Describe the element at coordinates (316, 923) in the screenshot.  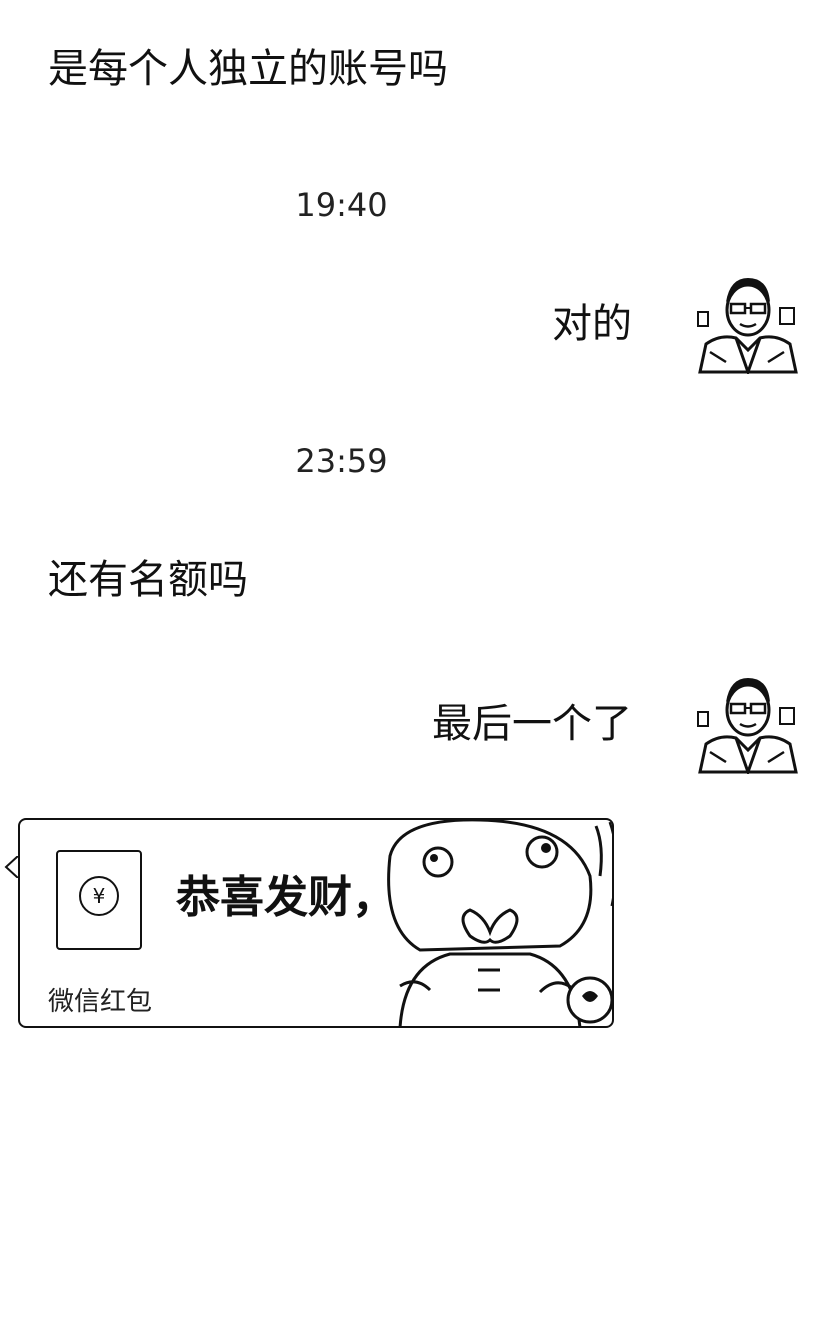
I see `red-packet-card: ¥ 恭喜发财，大吉大利 微信红包` at that location.